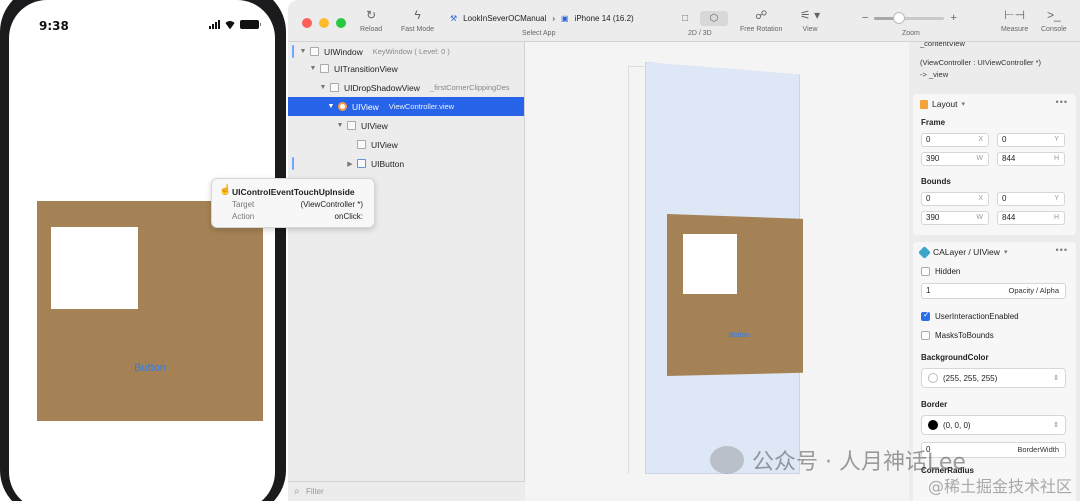  I want to click on tree-row-uiview-selected: ▼ UIView ViewController.view, so click(406, 106).